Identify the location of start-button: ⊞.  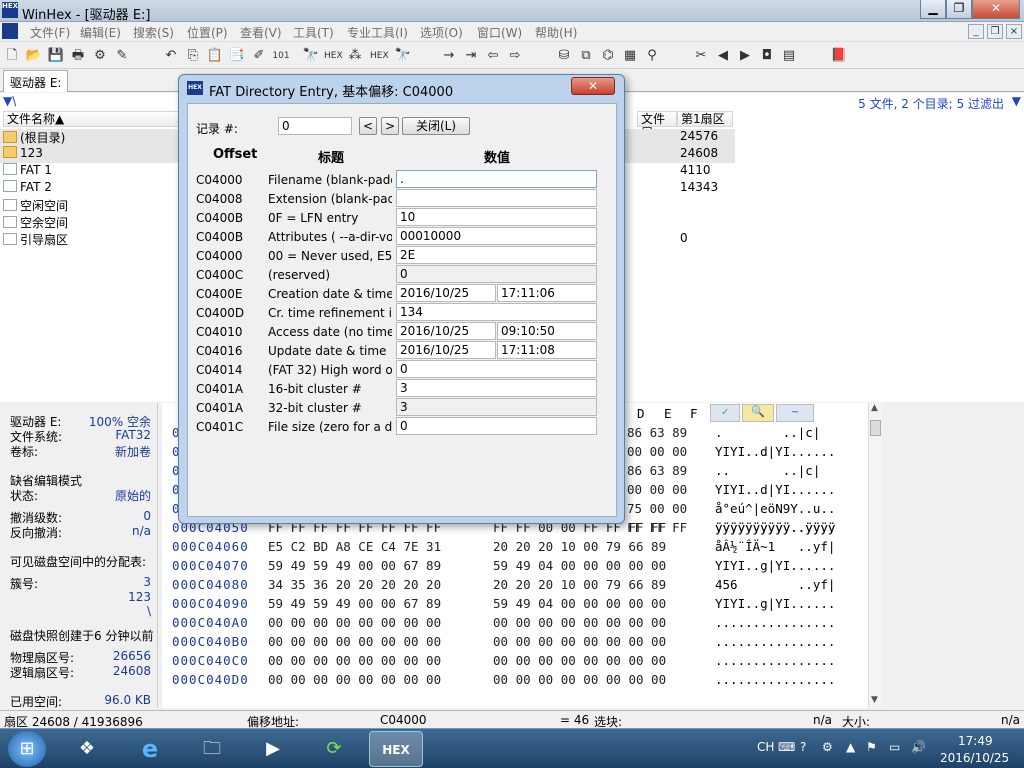
(27, 749).